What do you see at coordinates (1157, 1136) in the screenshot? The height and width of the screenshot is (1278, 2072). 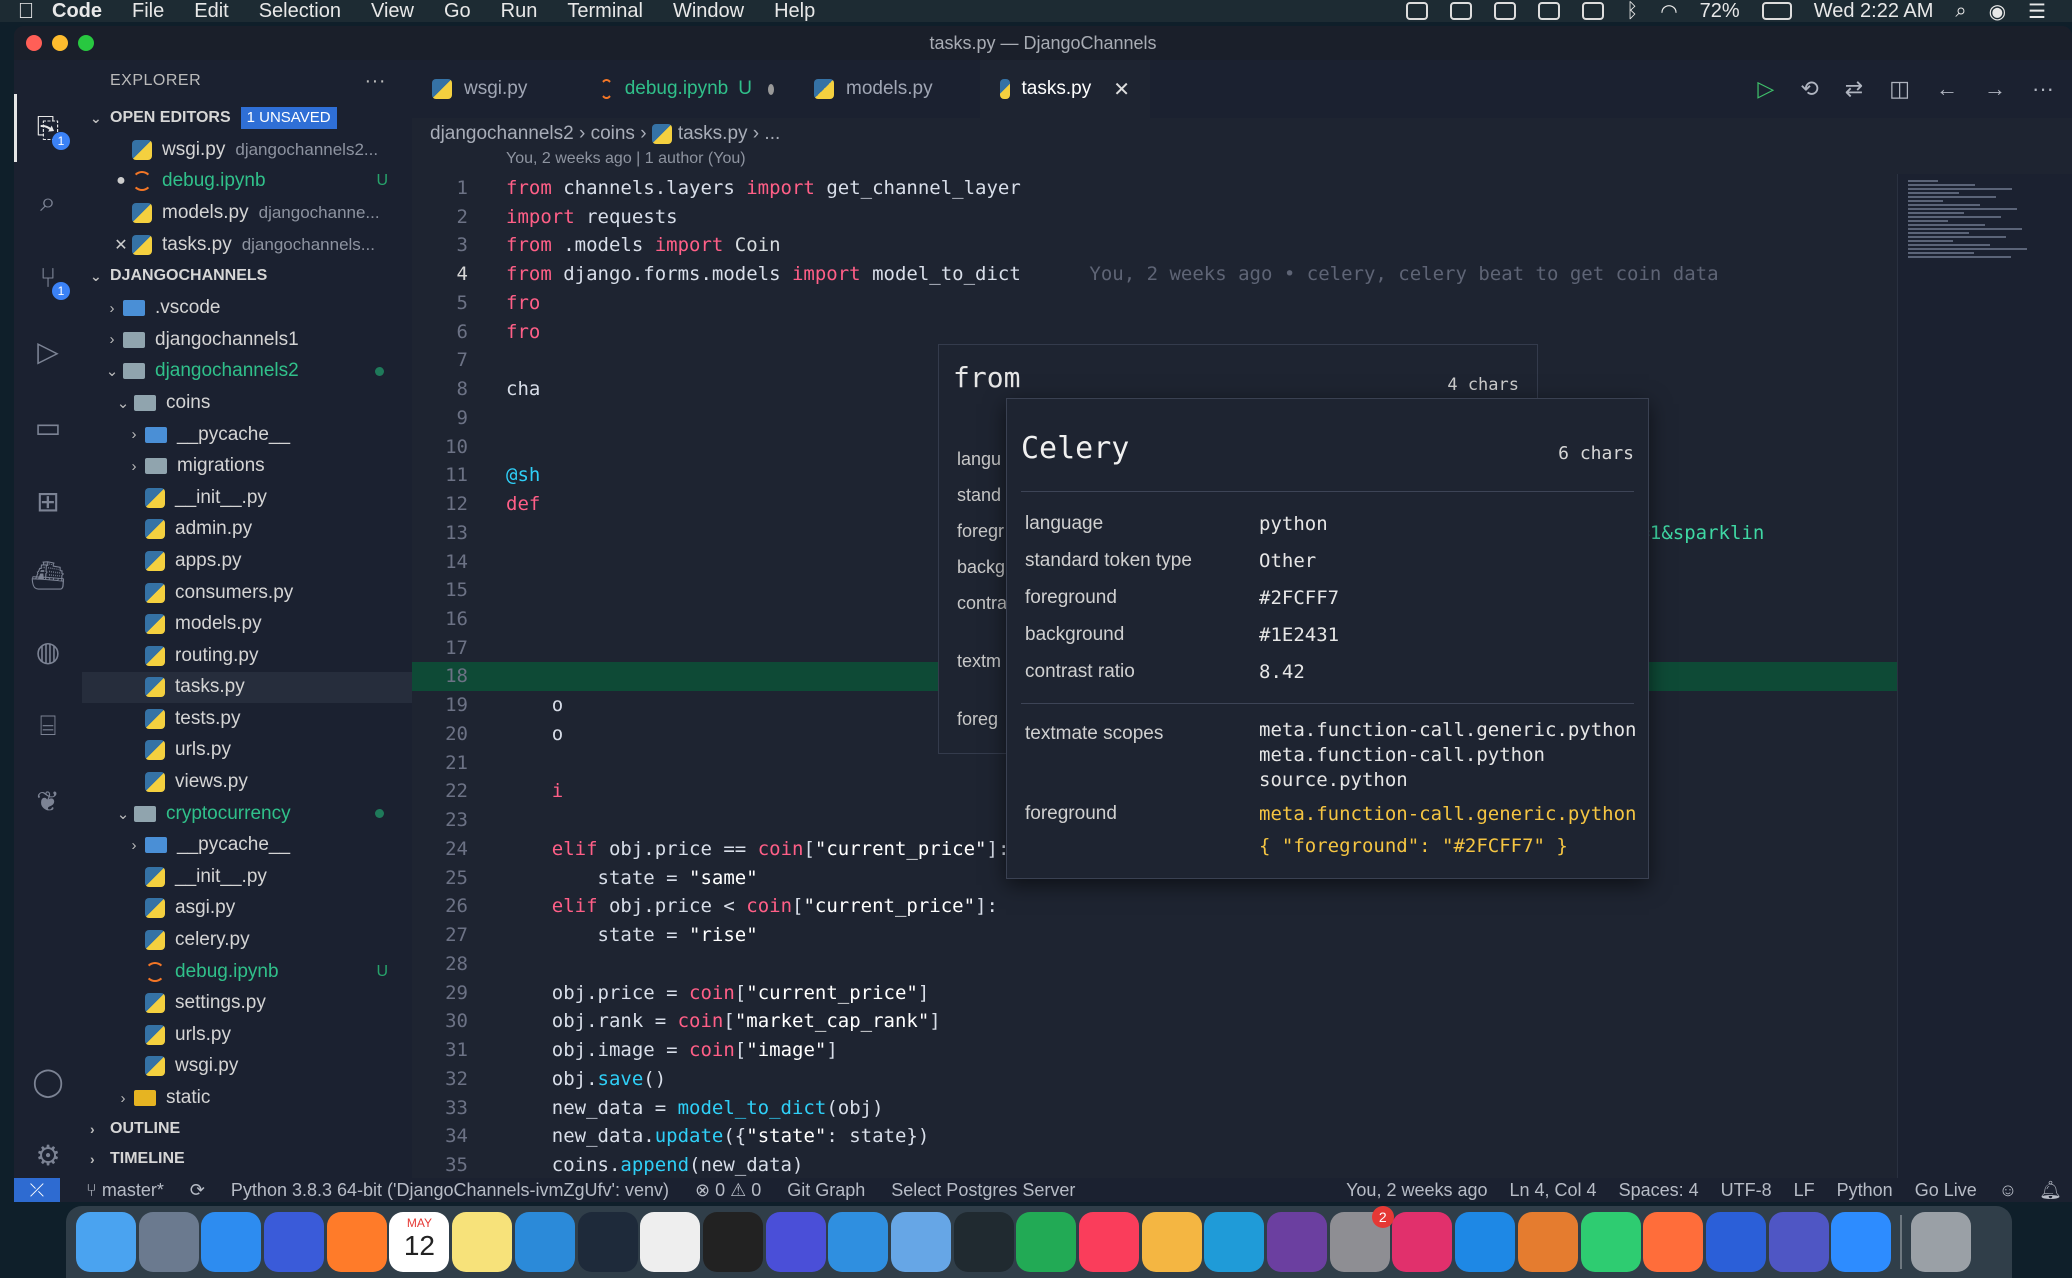 I see `code-line: 34 new_data.update({"state": state})` at bounding box center [1157, 1136].